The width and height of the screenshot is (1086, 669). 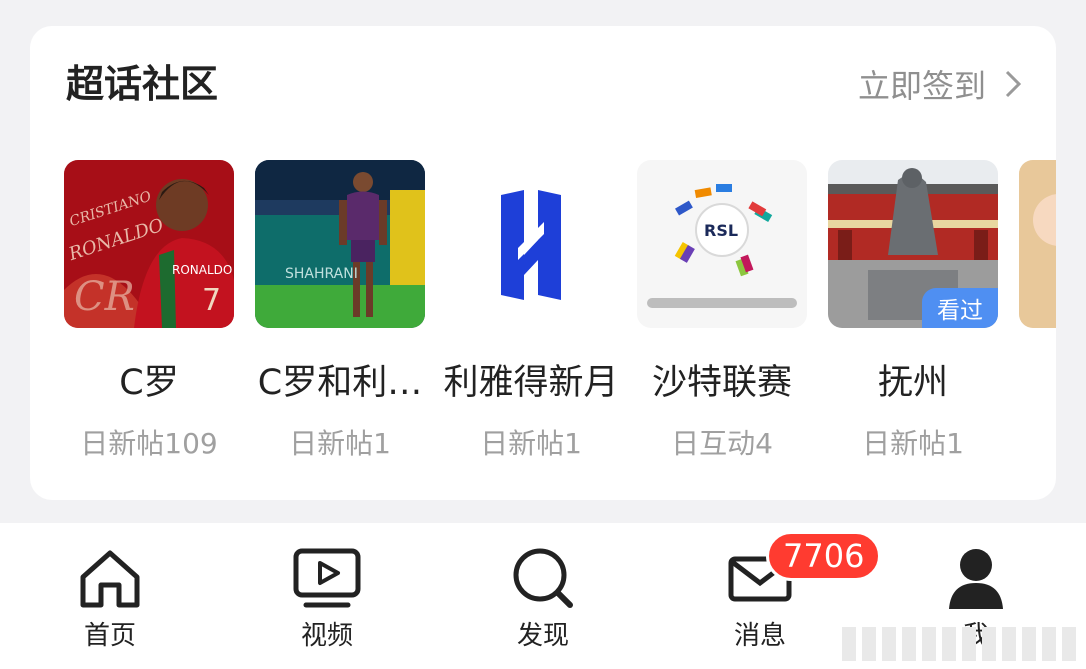 I want to click on rsl-logo: RSL, so click(x=722, y=244).